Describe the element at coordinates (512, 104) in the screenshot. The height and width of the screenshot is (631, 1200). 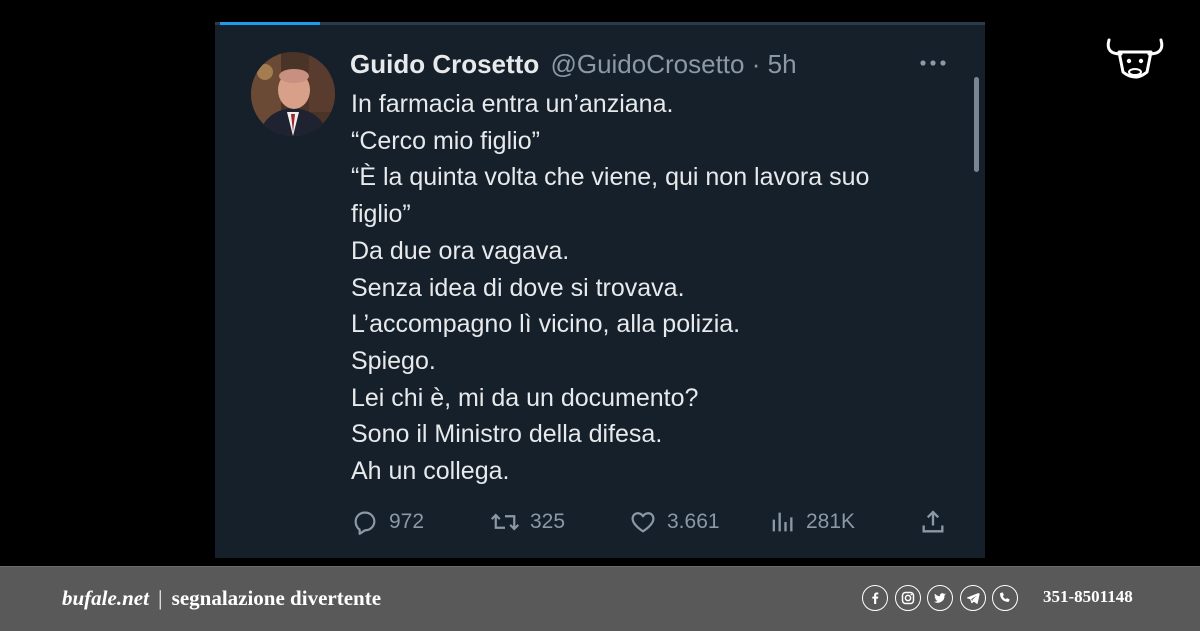
I see `tweet-line: In farmacia entra un’anziana.` at that location.